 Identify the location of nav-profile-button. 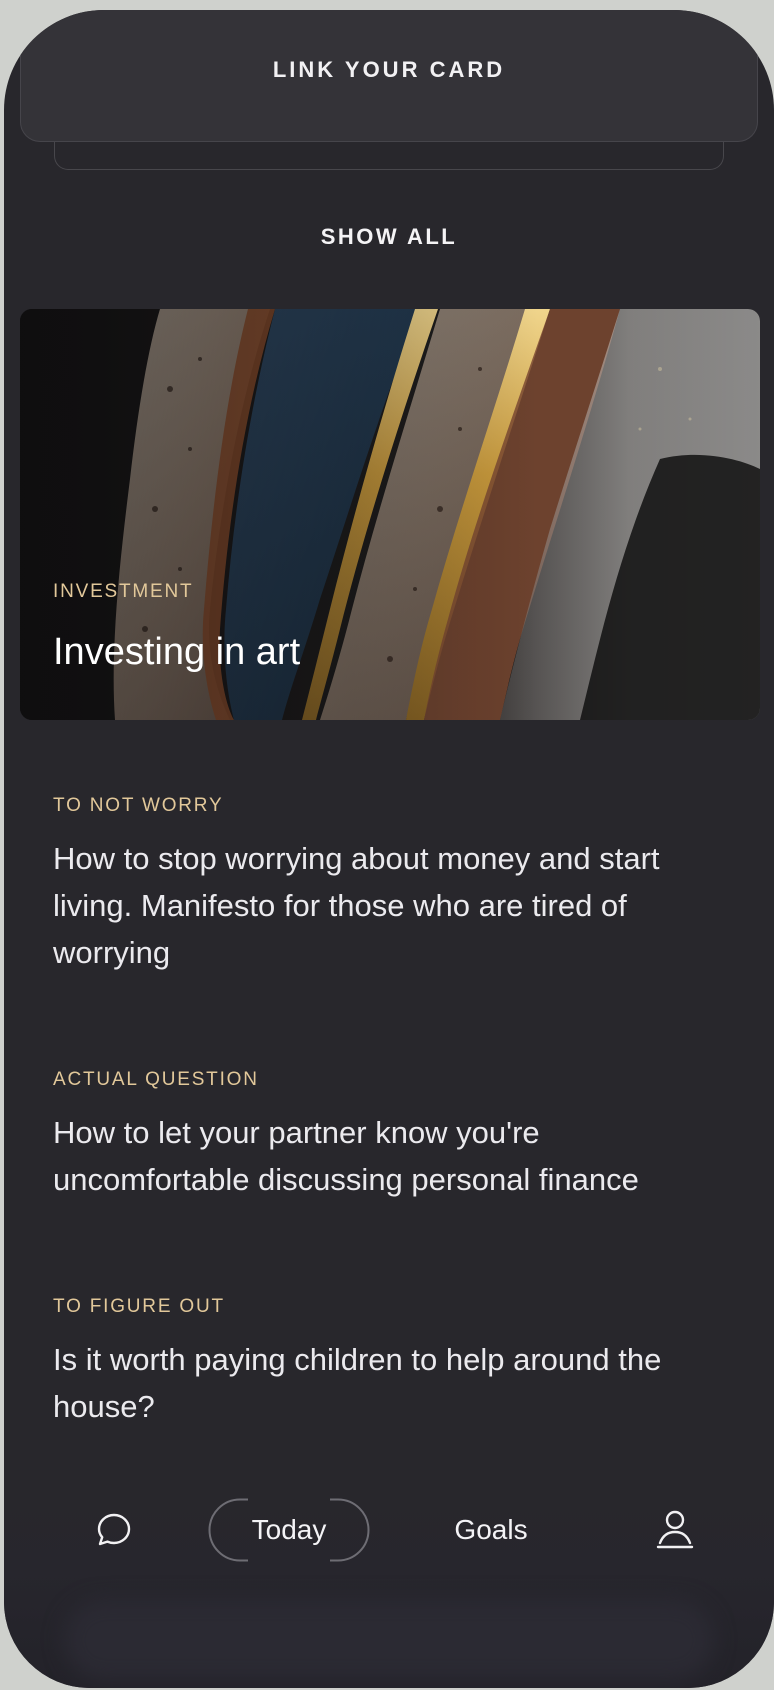
(675, 1530).